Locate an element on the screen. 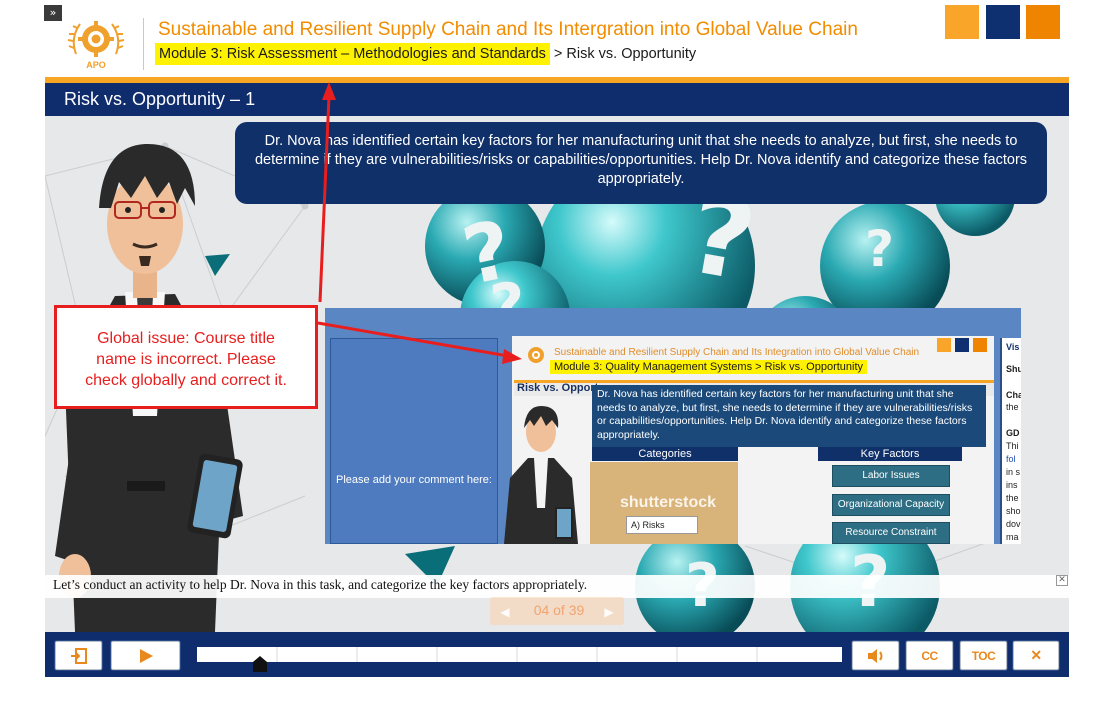 The width and height of the screenshot is (1111, 718). close-icon: ✕ is located at coordinates (1036, 655).